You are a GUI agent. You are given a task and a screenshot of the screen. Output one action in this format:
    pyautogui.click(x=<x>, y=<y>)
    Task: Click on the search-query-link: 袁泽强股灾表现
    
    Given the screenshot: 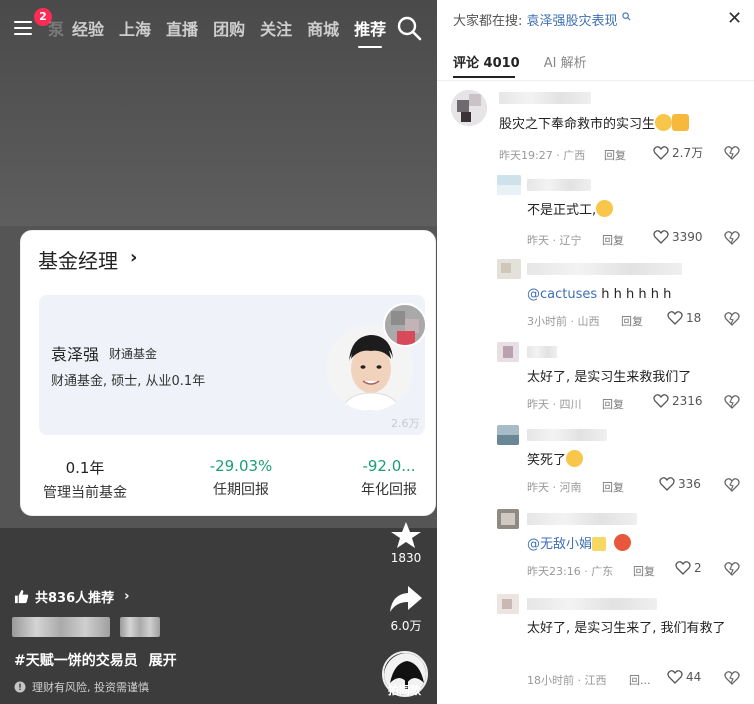 What is the action you would take?
    pyautogui.click(x=572, y=21)
    